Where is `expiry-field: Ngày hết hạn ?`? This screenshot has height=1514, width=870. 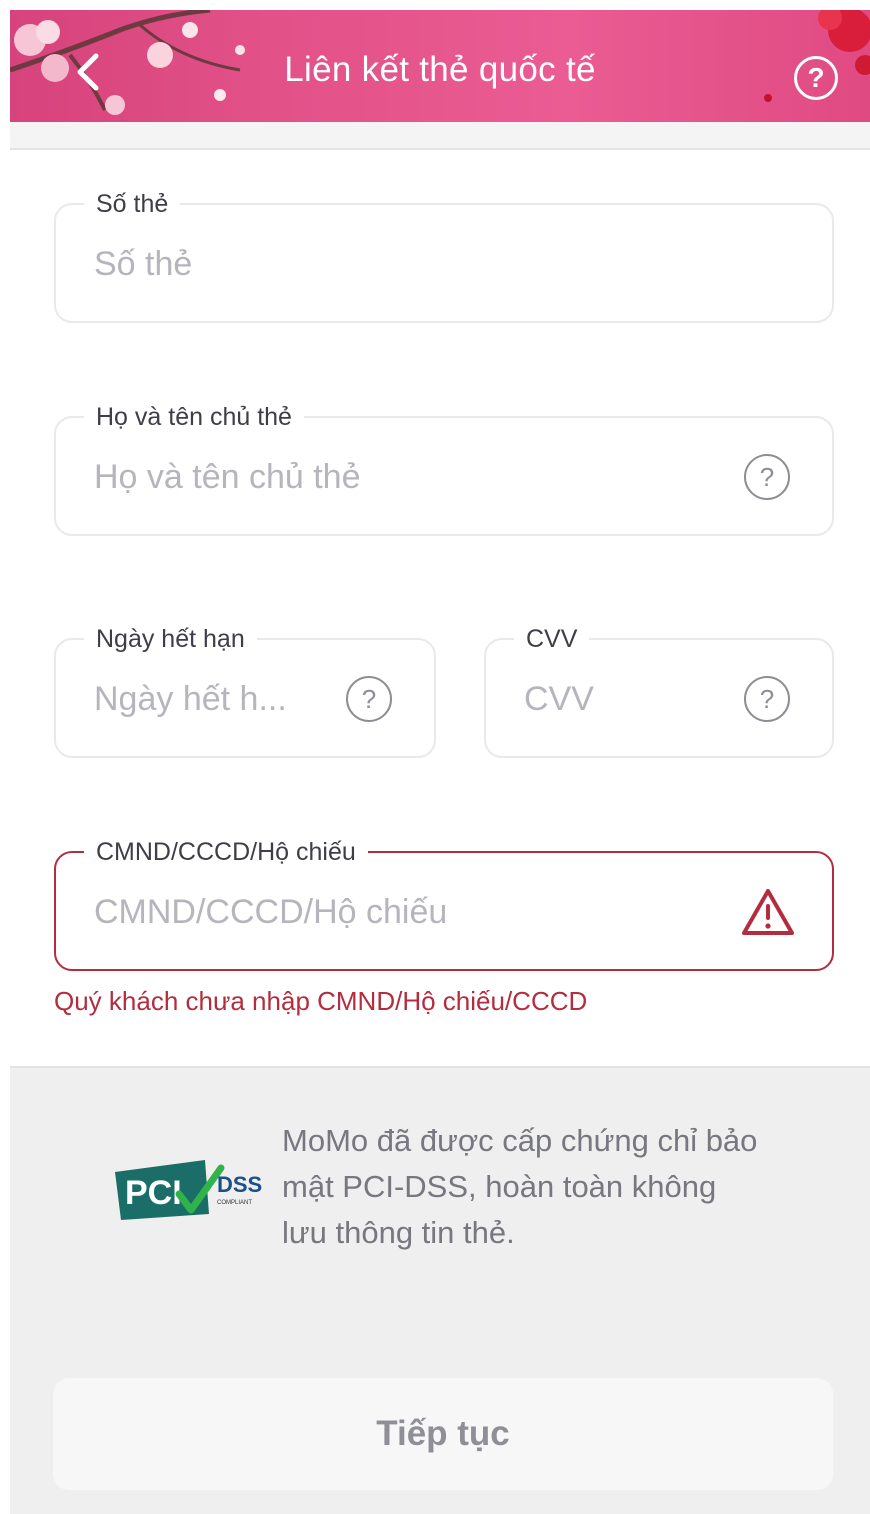
expiry-field: Ngày hết hạn ? is located at coordinates (245, 690).